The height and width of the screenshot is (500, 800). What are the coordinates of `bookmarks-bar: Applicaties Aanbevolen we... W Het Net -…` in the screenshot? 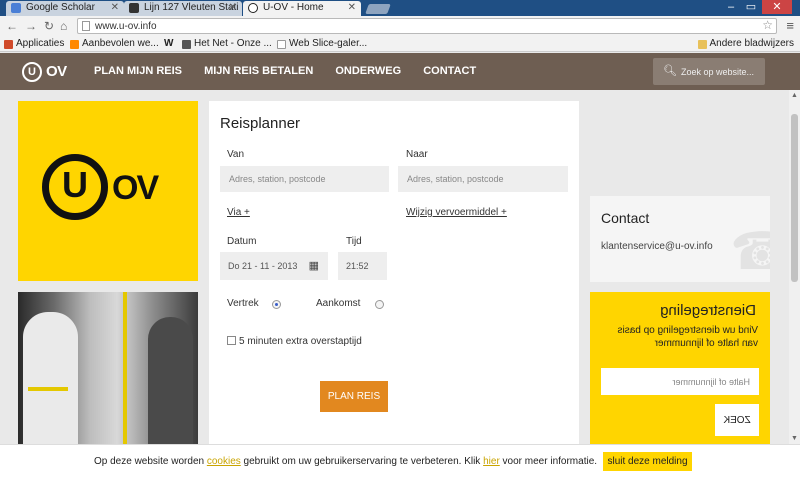 It's located at (400, 44).